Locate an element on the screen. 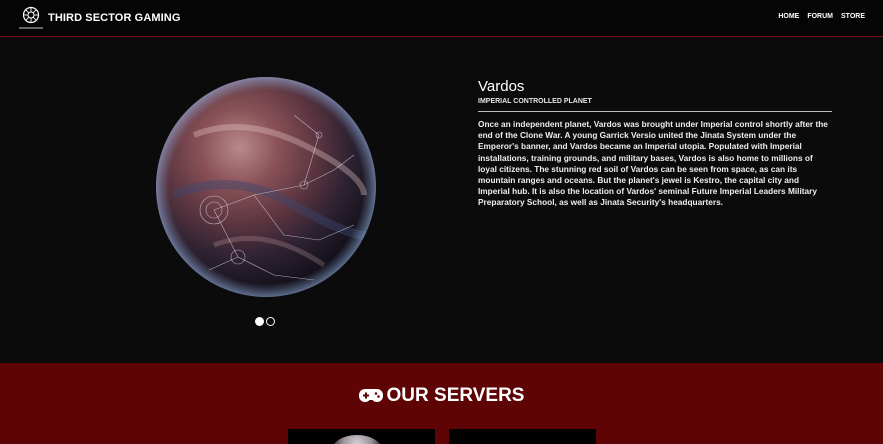 The width and height of the screenshot is (883, 444). info-divider is located at coordinates (655, 111).